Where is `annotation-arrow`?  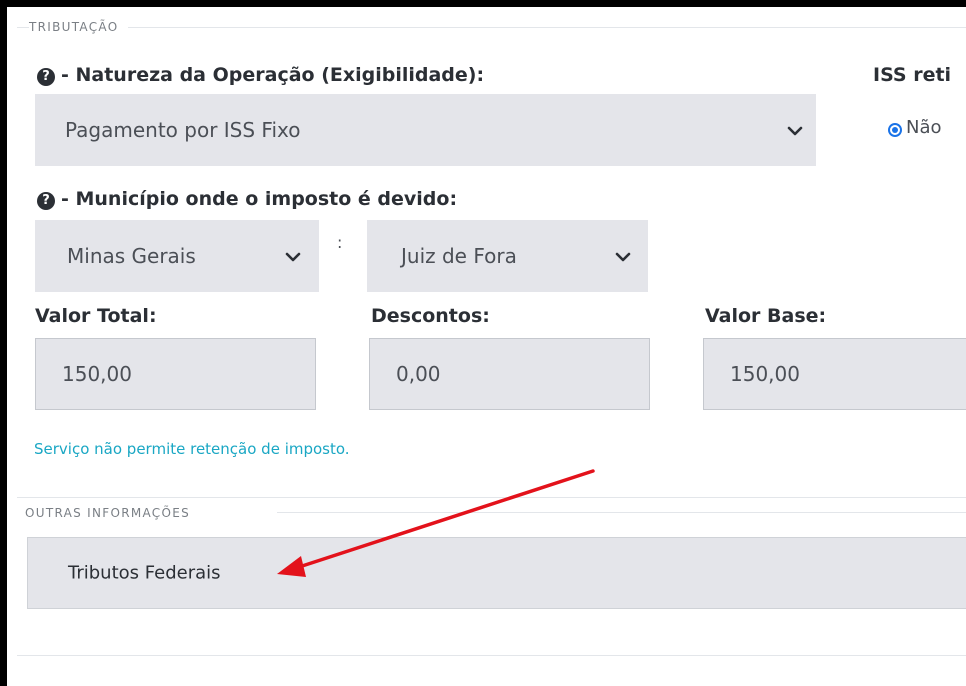
annotation-arrow is located at coordinates (436, 523).